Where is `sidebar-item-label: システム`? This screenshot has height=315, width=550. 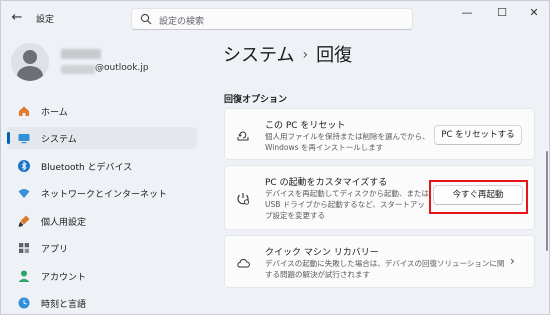
sidebar-item-label: システム is located at coordinates (59, 140).